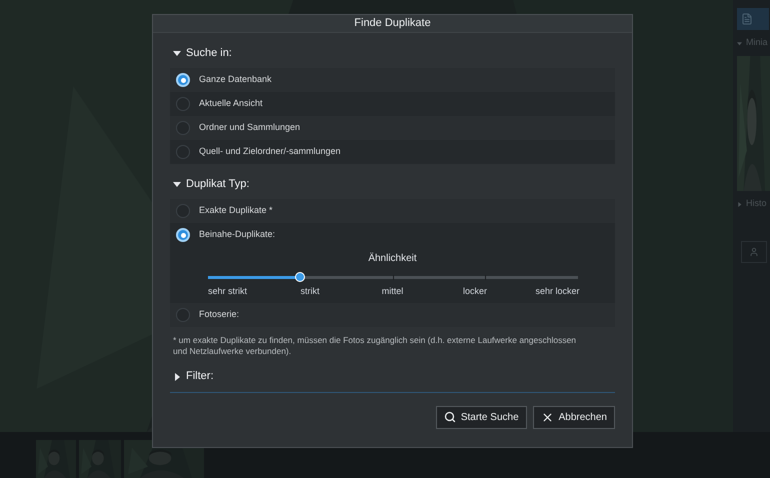 The height and width of the screenshot is (478, 770). What do you see at coordinates (573, 417) in the screenshot?
I see `cancel-button: Abbrechen` at bounding box center [573, 417].